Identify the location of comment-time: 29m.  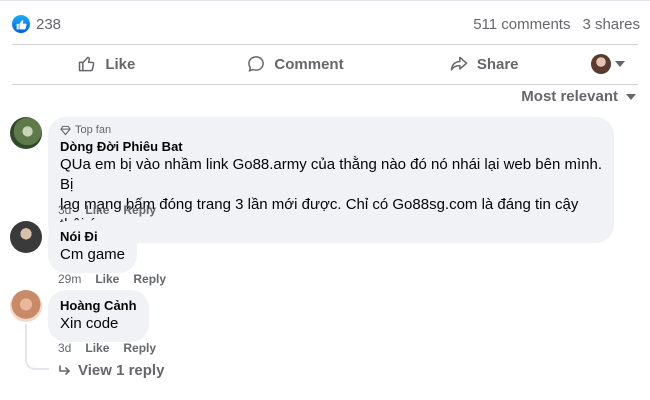
(69, 279).